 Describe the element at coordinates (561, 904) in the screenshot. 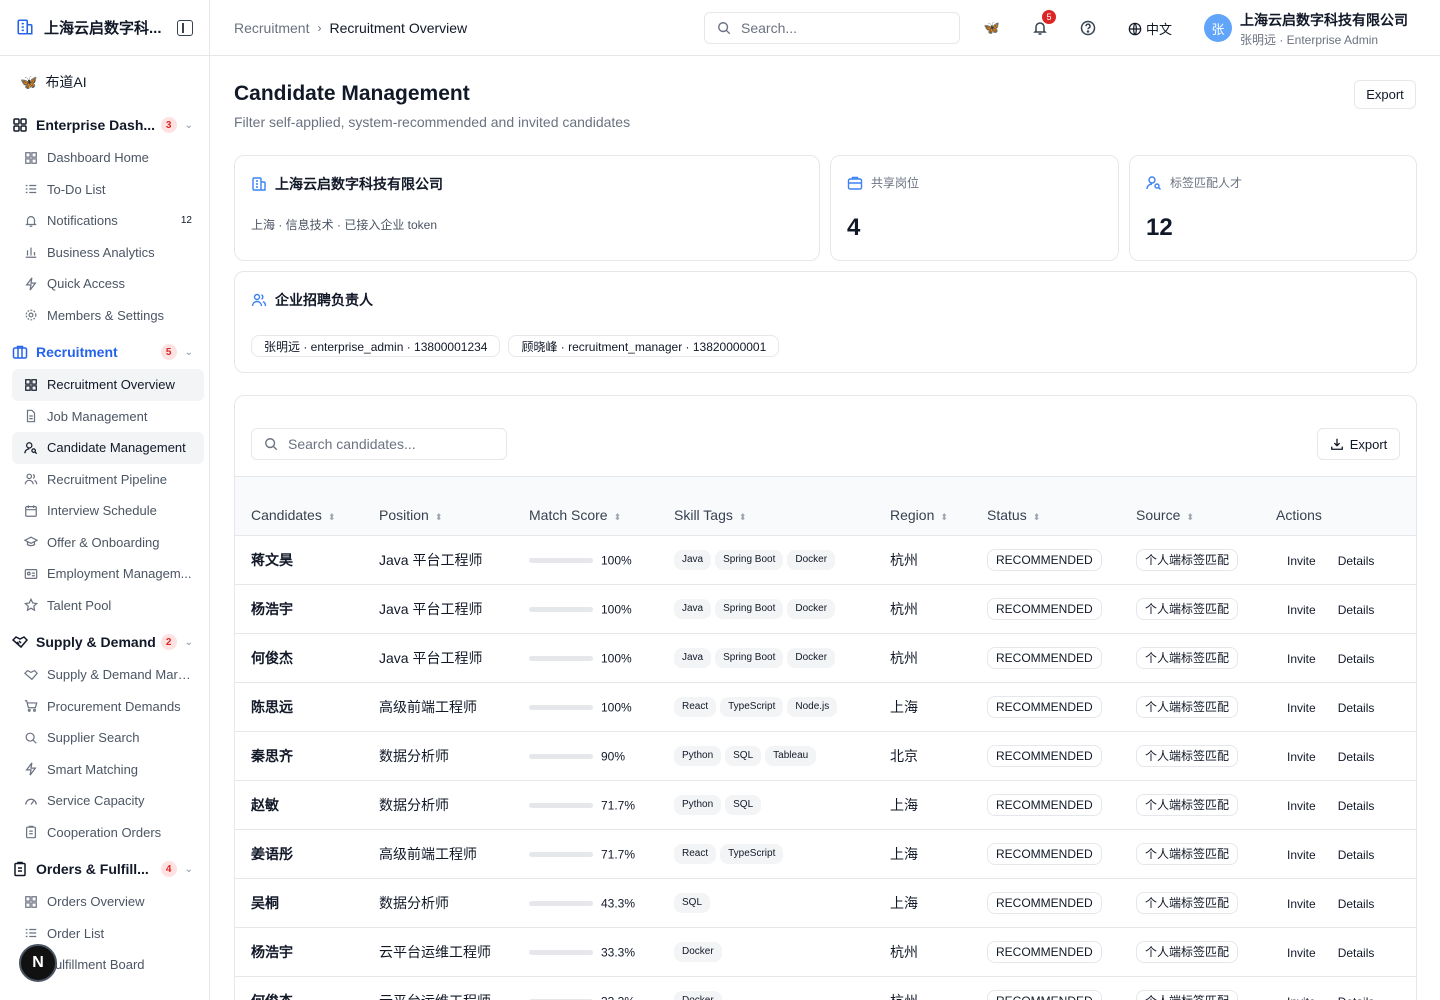

I see `match-score-bar` at that location.